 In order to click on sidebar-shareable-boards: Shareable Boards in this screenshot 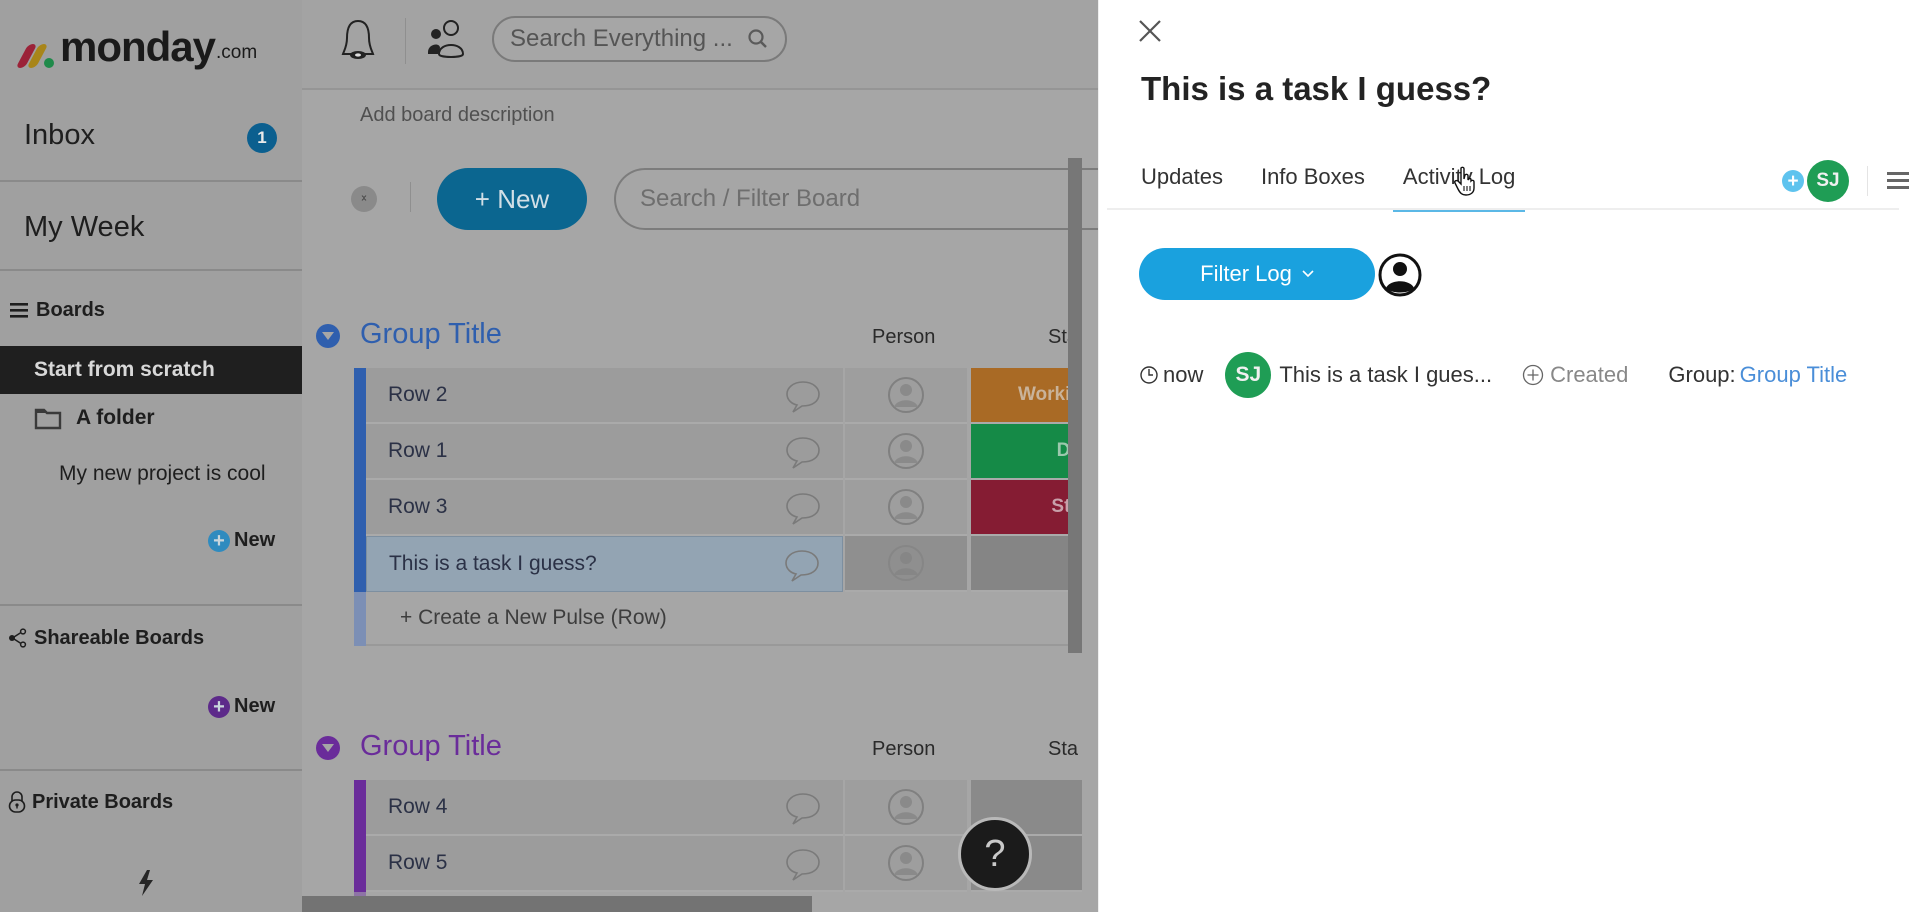, I will do `click(151, 638)`.